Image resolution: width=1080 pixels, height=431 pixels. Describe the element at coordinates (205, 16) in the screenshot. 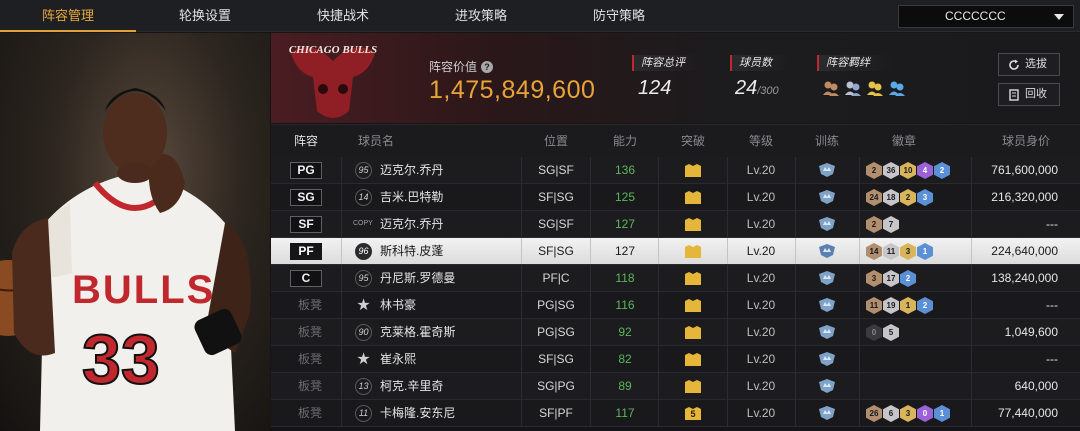

I see `tab-rotation: 轮换设置` at that location.